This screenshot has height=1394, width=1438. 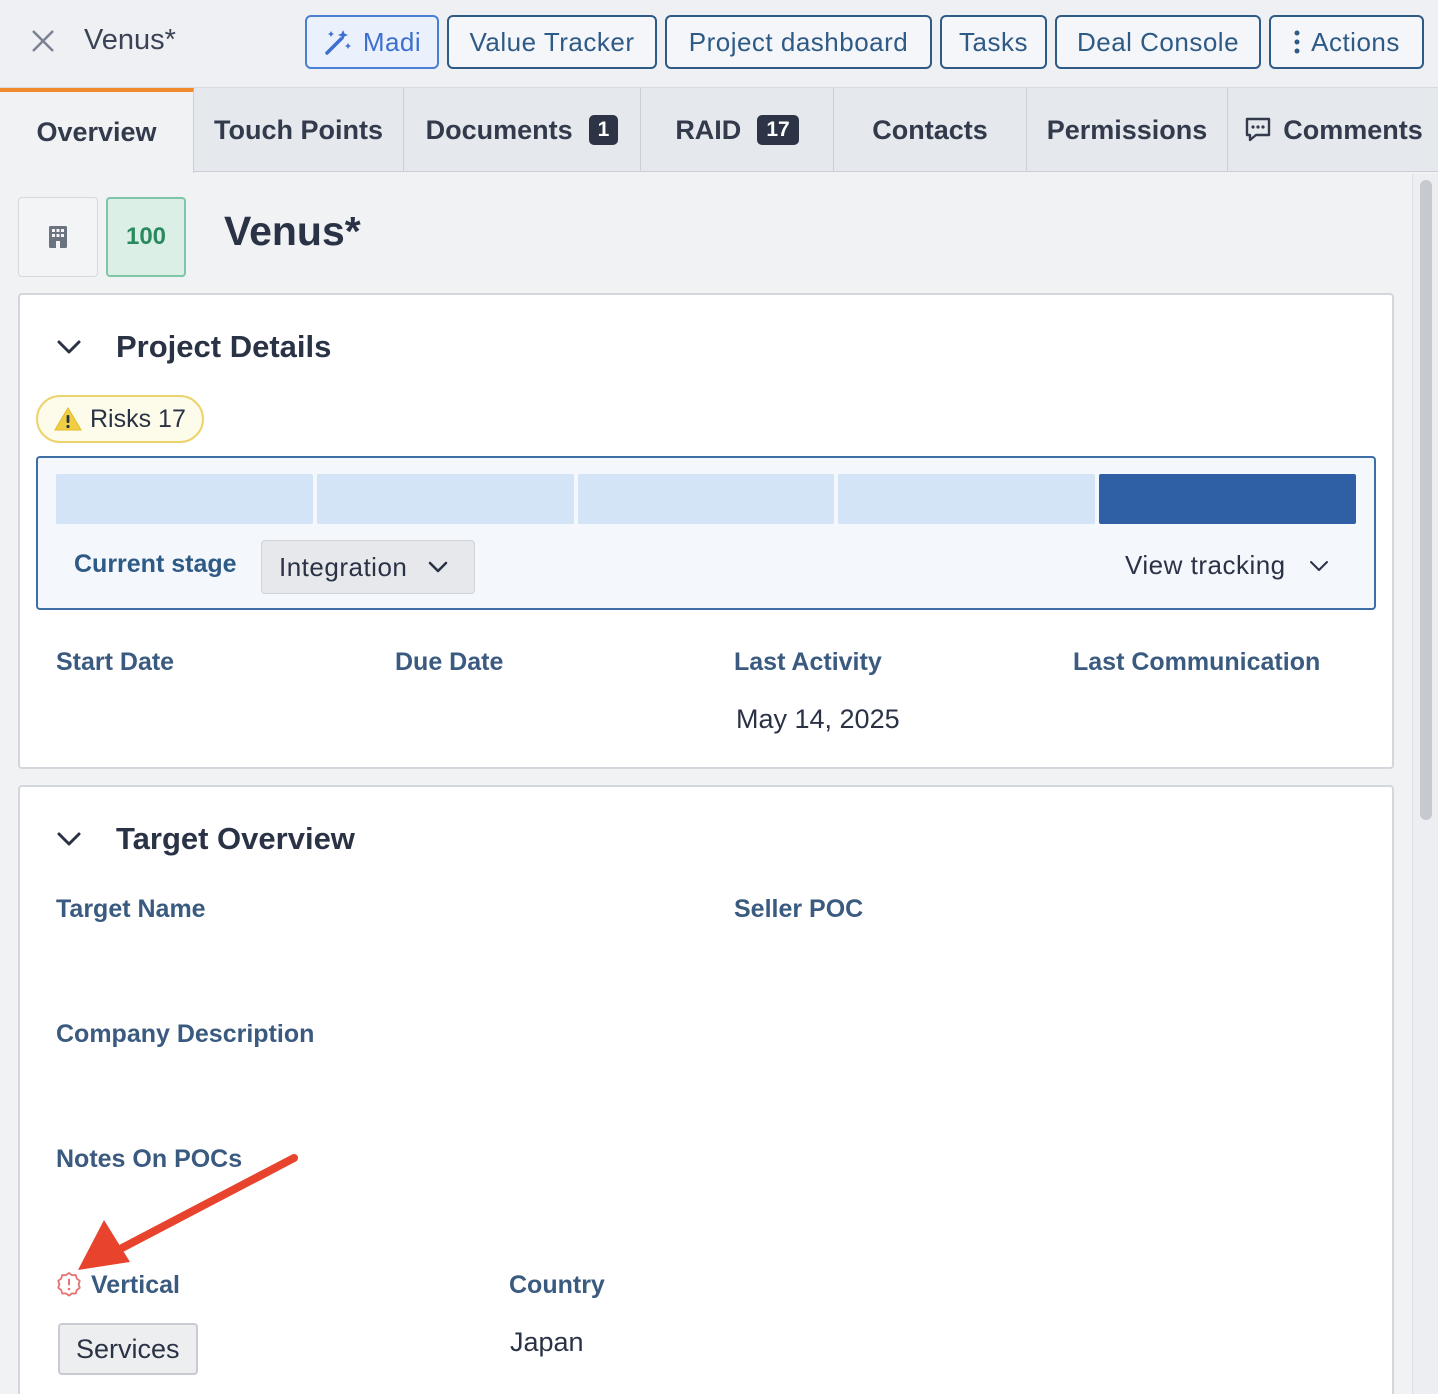 I want to click on view-tracking-label: View tracking, so click(x=1205, y=565).